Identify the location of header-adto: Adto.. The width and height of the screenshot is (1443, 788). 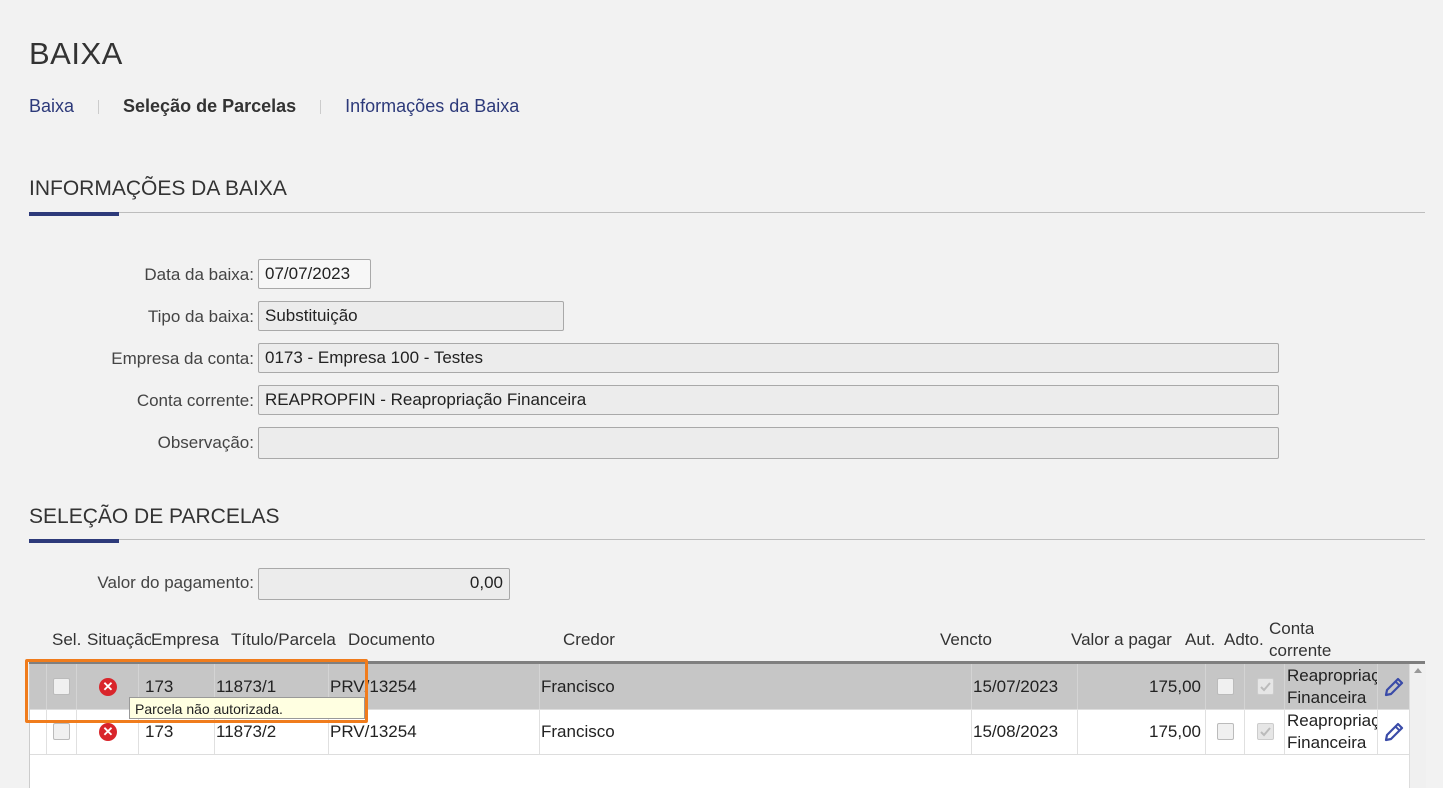
(1244, 640).